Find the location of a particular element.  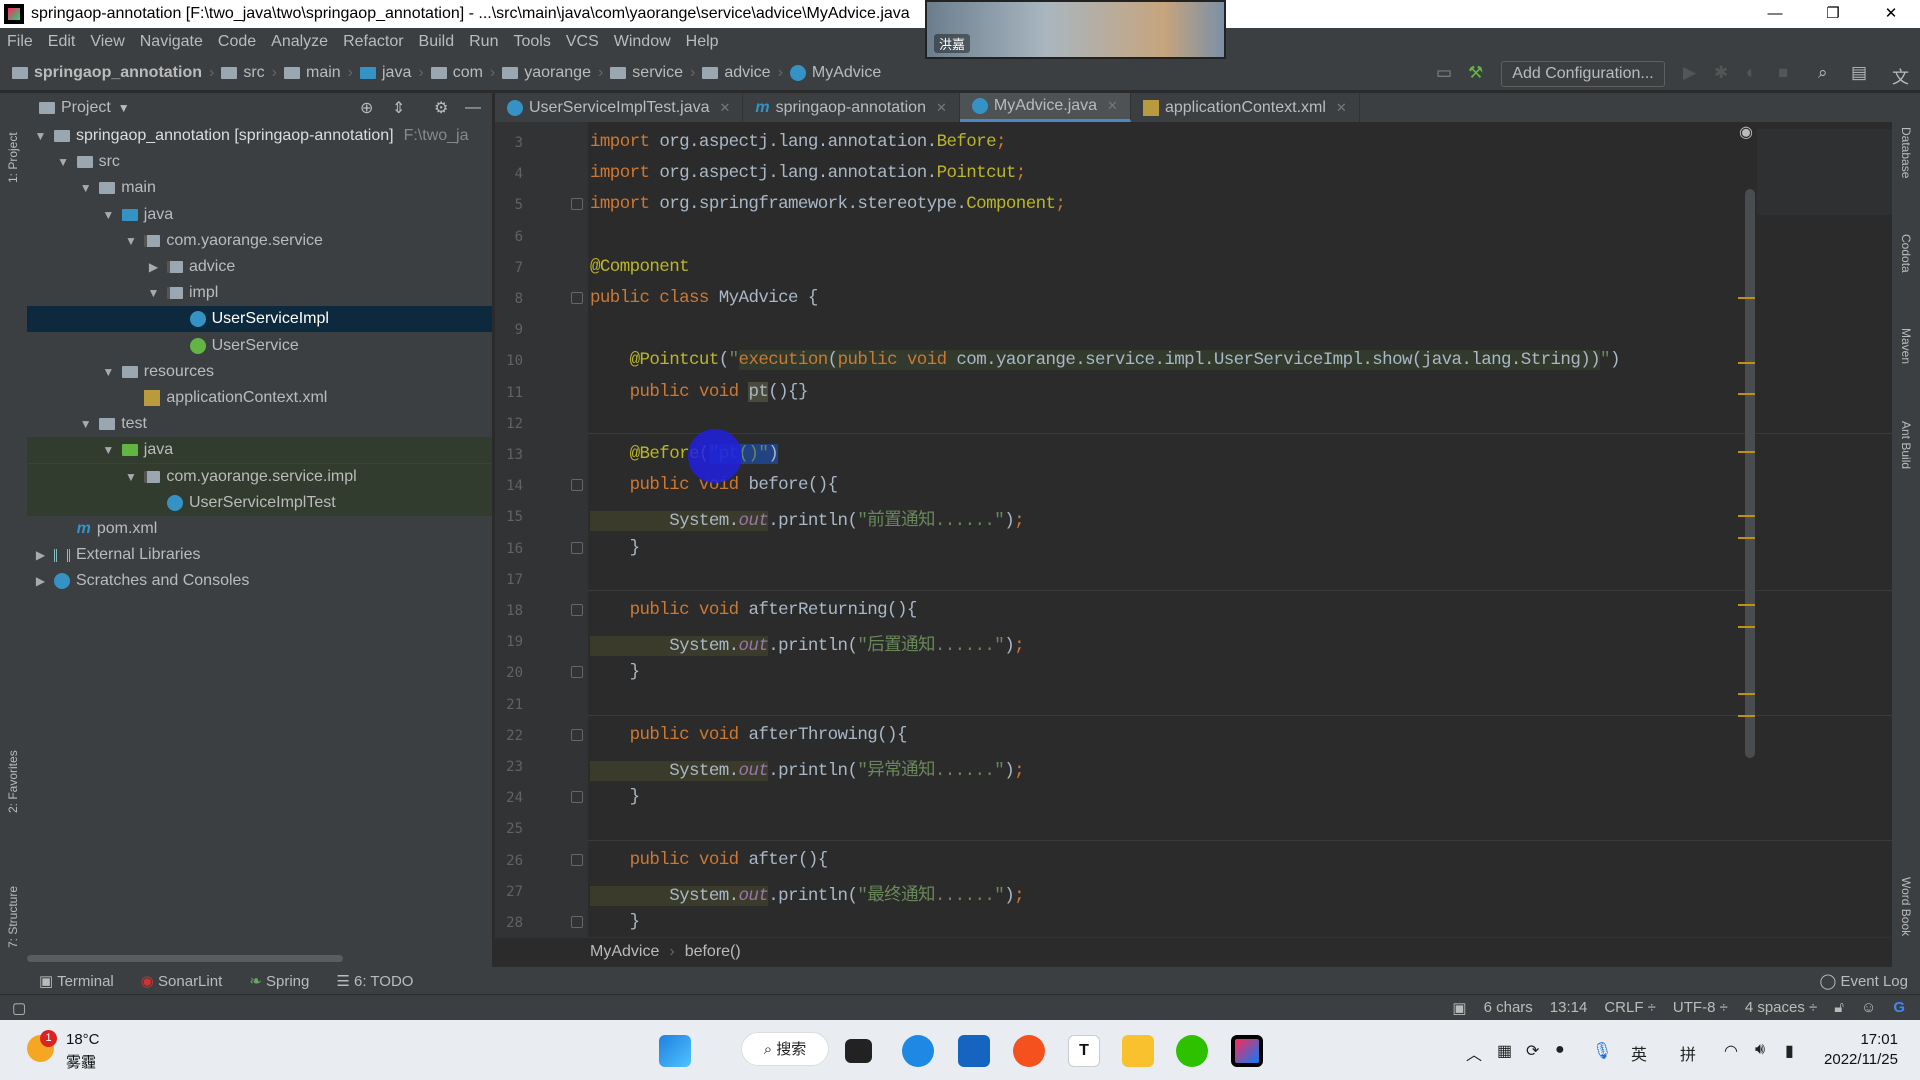

menu-vcs: VCS is located at coordinates (582, 42).